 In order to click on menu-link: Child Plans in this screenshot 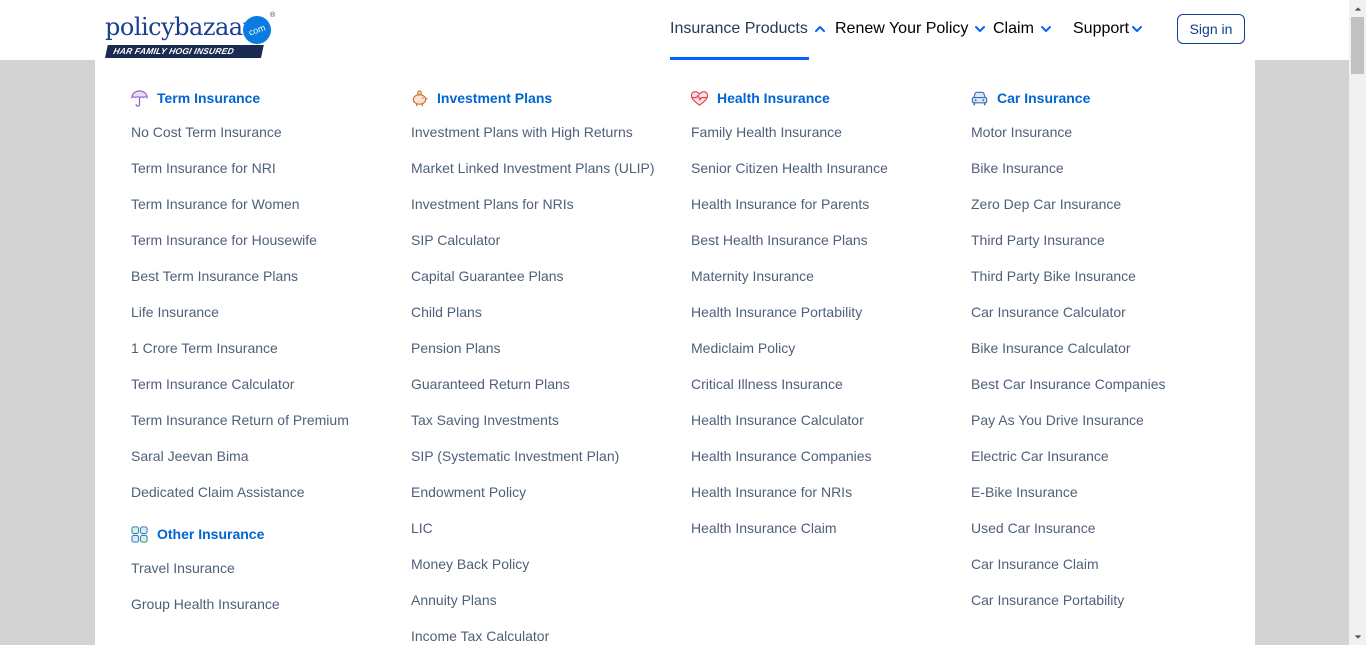, I will do `click(533, 322)`.